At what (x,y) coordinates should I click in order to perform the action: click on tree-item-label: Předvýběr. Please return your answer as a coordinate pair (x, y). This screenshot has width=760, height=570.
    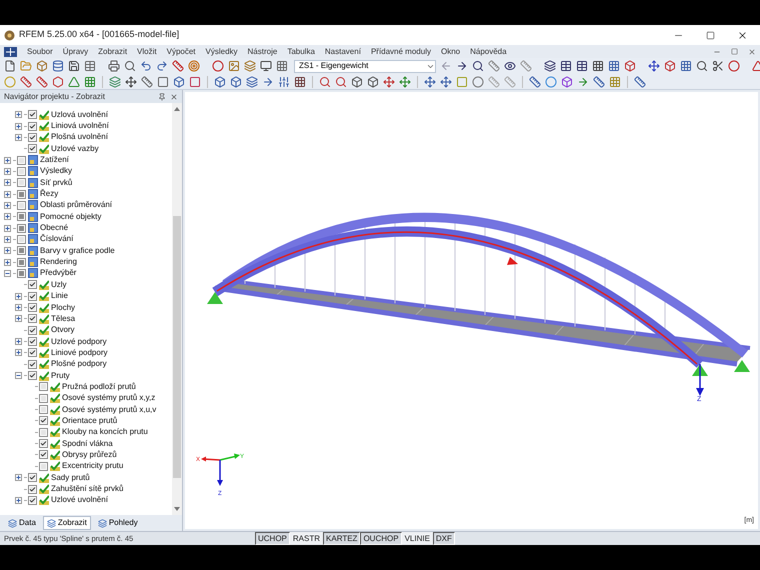
    Looking at the image, I should click on (58, 273).